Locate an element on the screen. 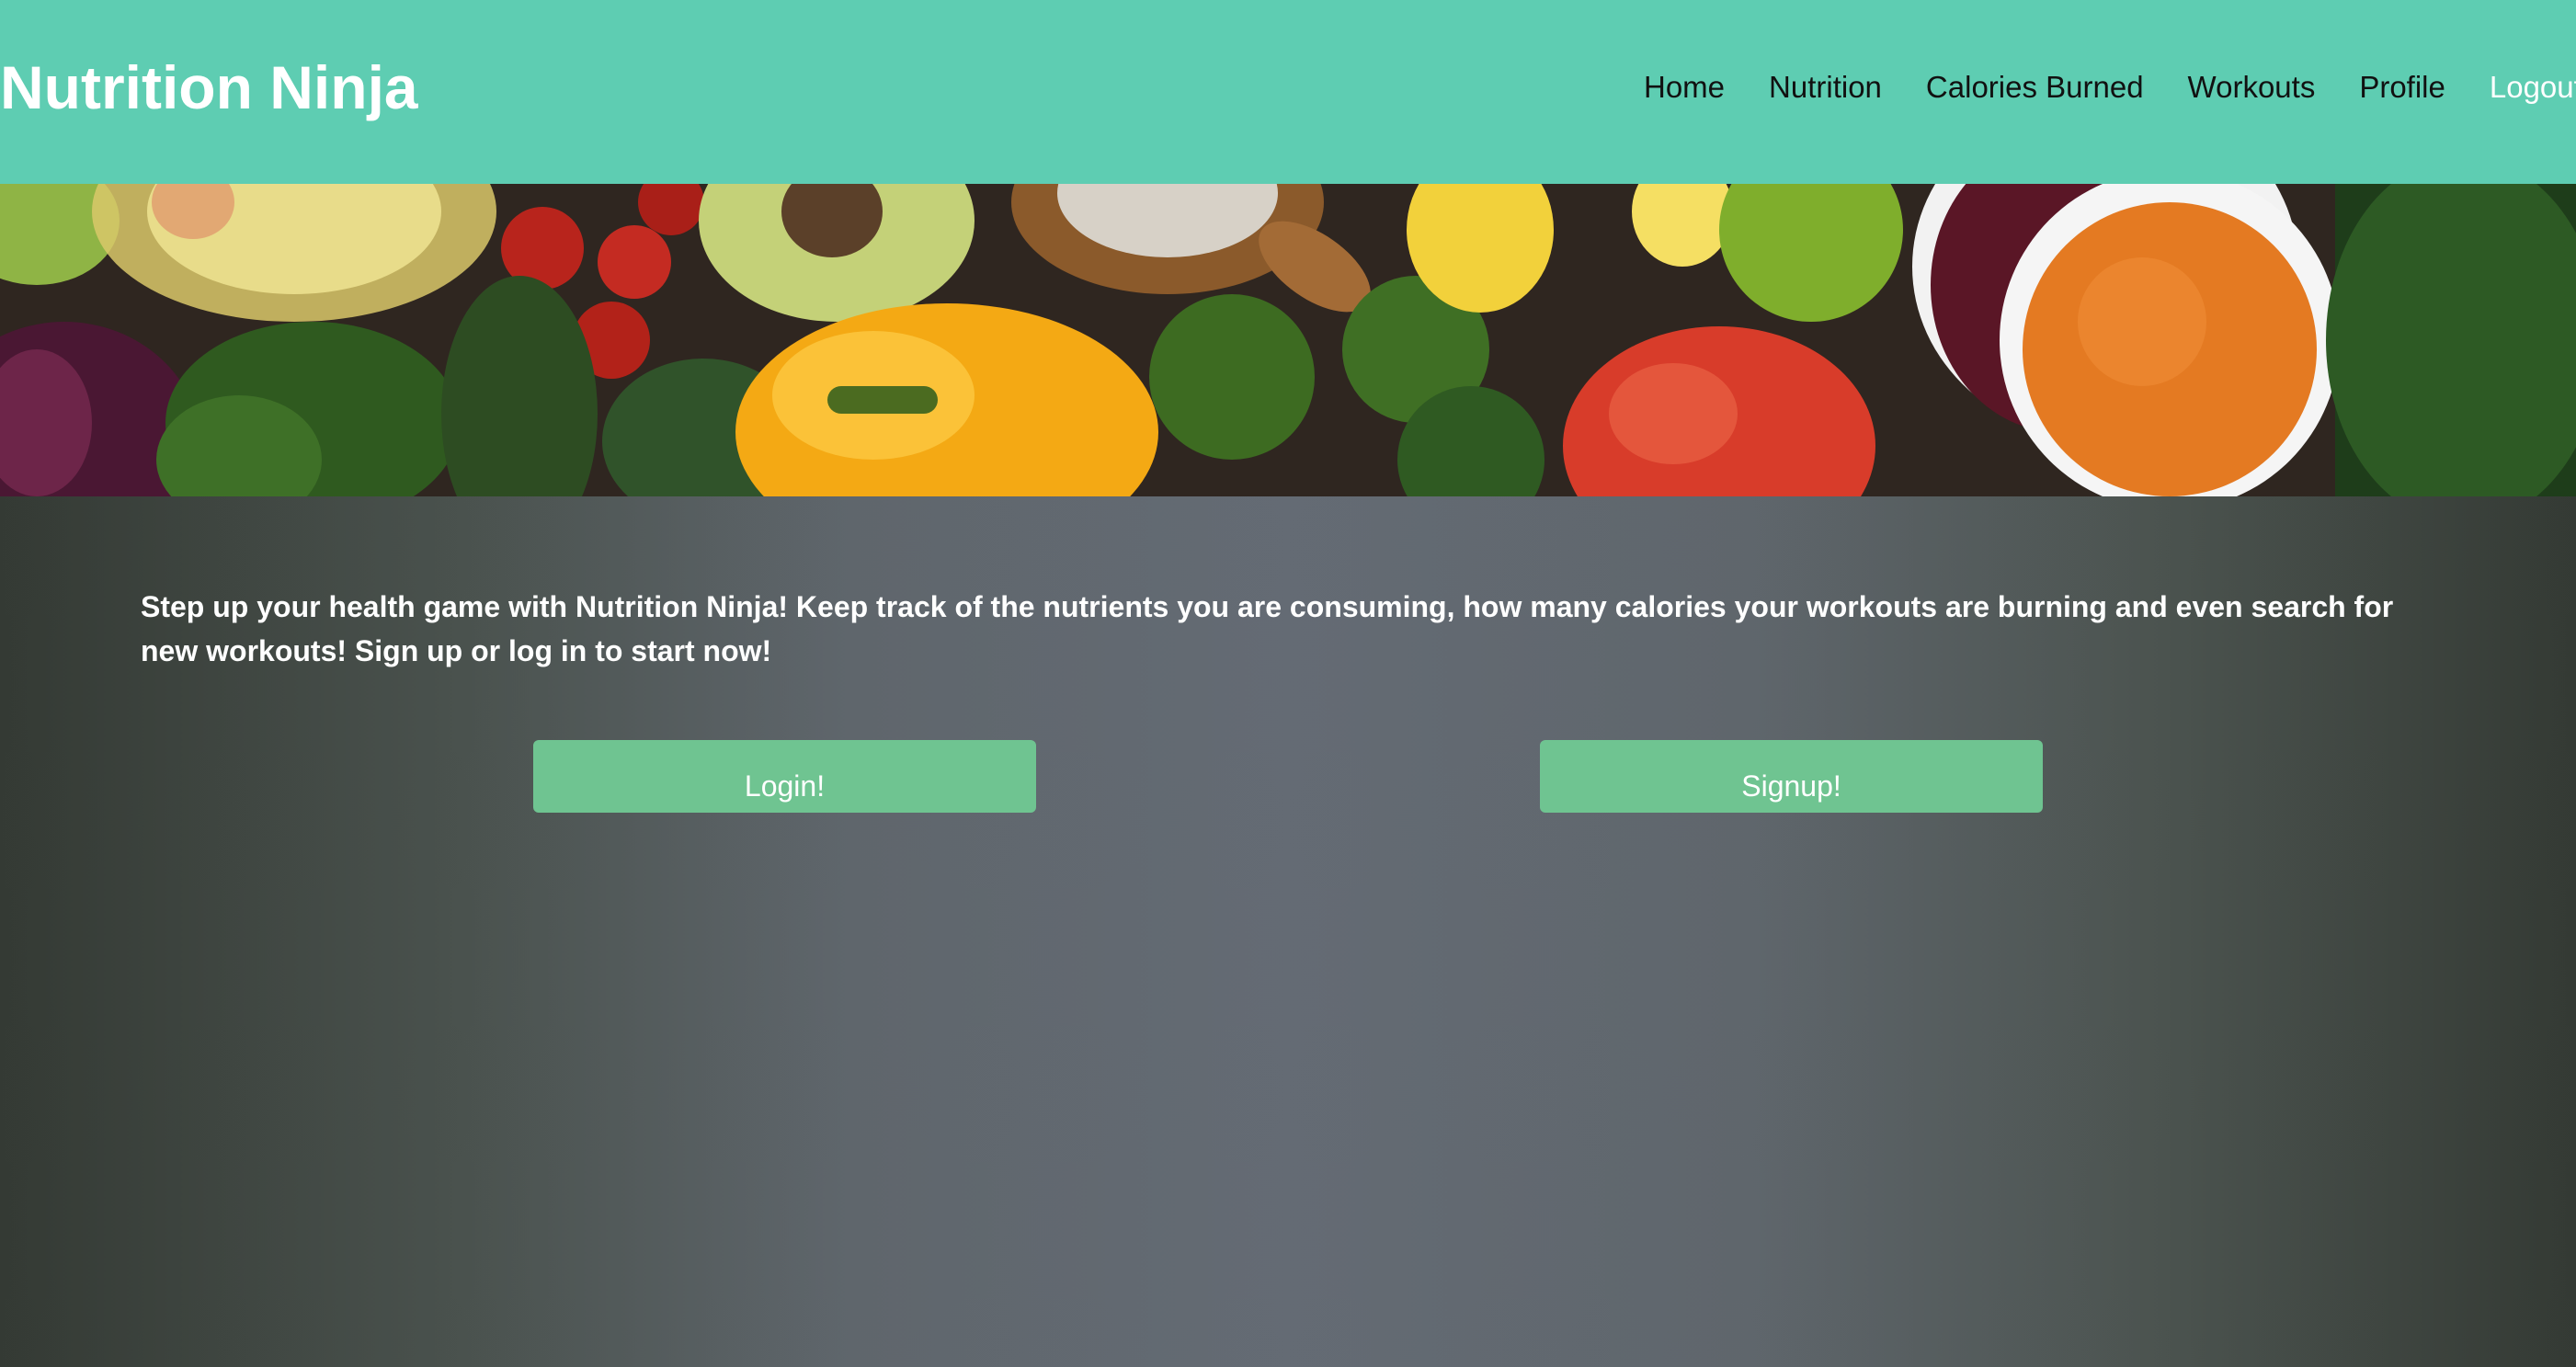  brand-title: Nutrition Ninja is located at coordinates (209, 87).